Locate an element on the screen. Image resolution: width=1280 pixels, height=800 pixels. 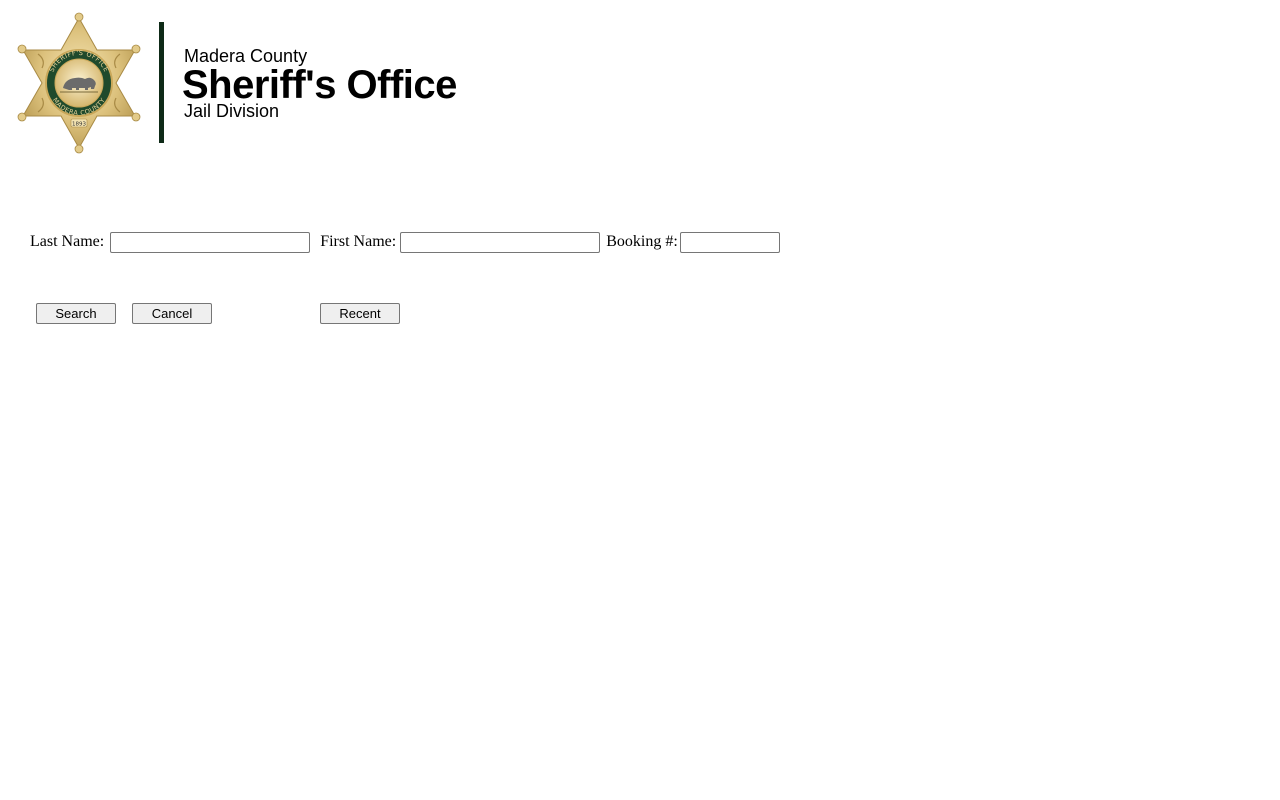
search-button: Search is located at coordinates (76, 313).